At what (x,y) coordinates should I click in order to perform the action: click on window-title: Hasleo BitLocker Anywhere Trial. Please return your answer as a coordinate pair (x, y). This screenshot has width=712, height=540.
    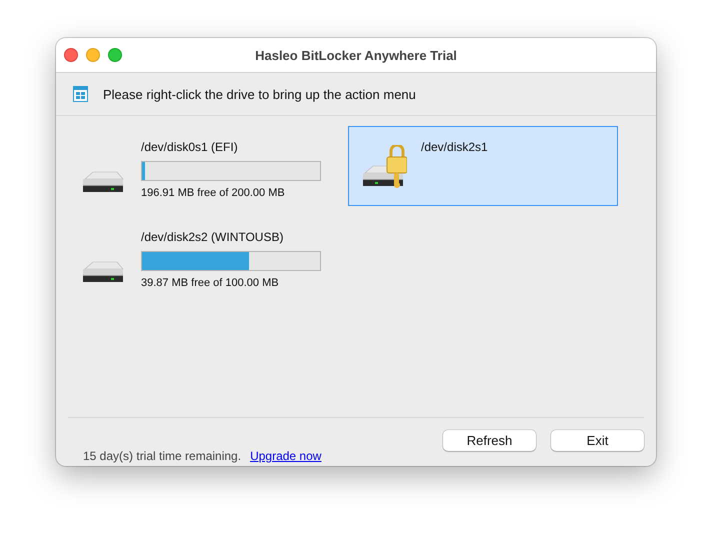
    Looking at the image, I should click on (356, 55).